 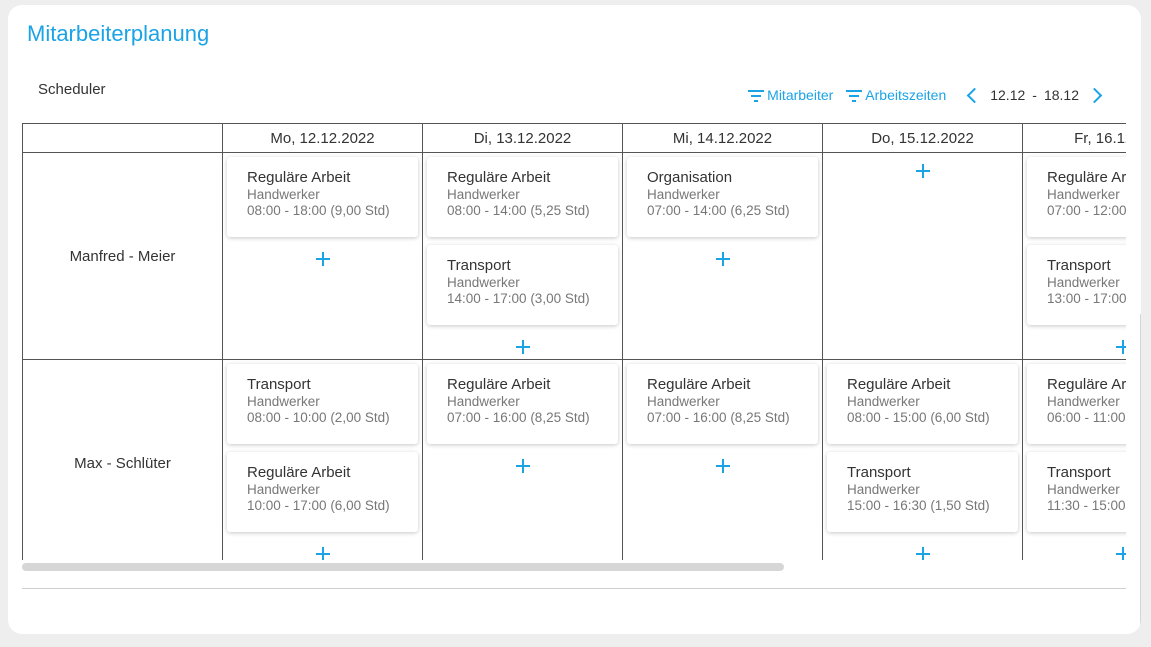 I want to click on shift-card: Reguläre ArbeitHandwerker07:00 - 12:00, so click(x=1076, y=197).